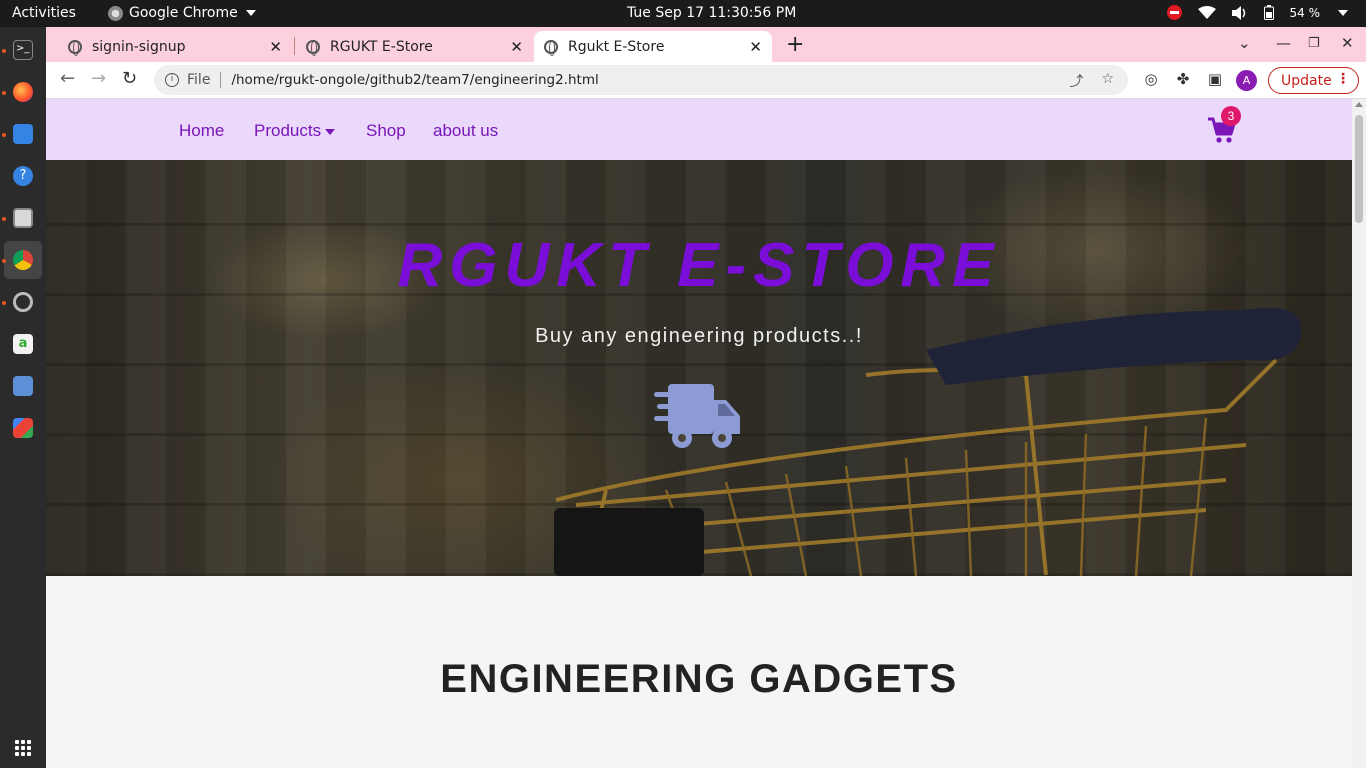 This screenshot has height=768, width=1366. I want to click on tab-signin-signup: signin-signup ✕, so click(176, 46).